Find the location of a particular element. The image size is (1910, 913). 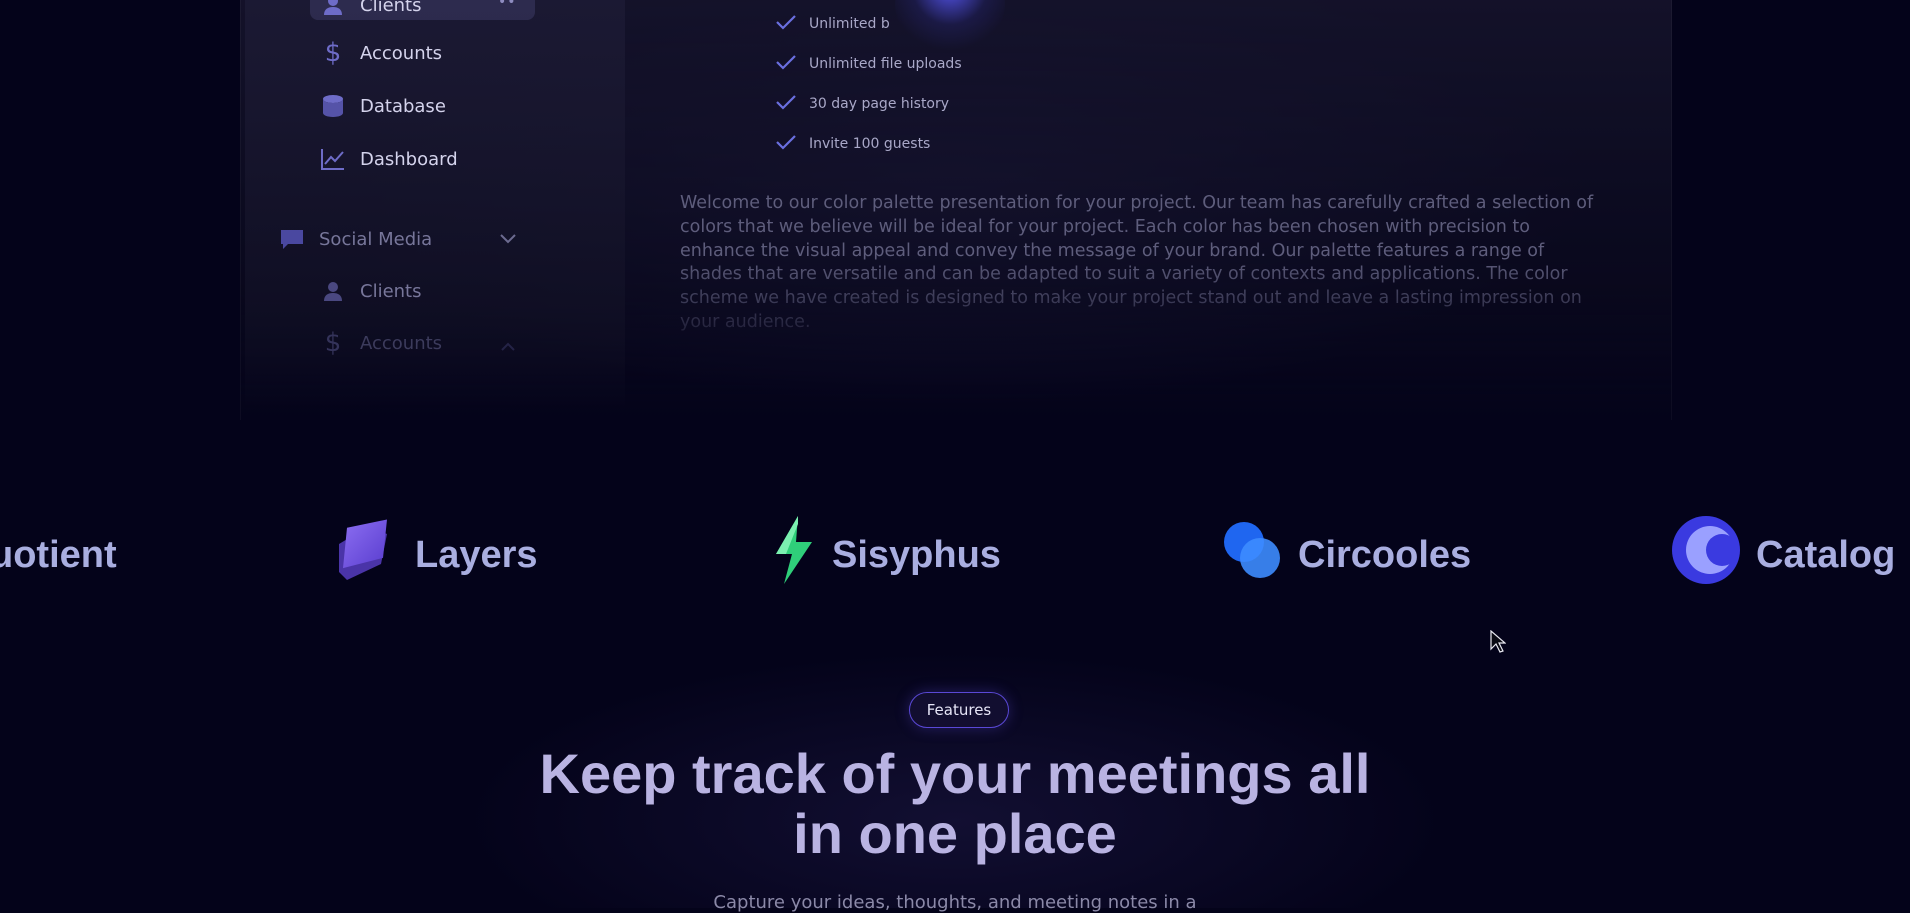

logo-name: Sisyphus is located at coordinates (916, 554).